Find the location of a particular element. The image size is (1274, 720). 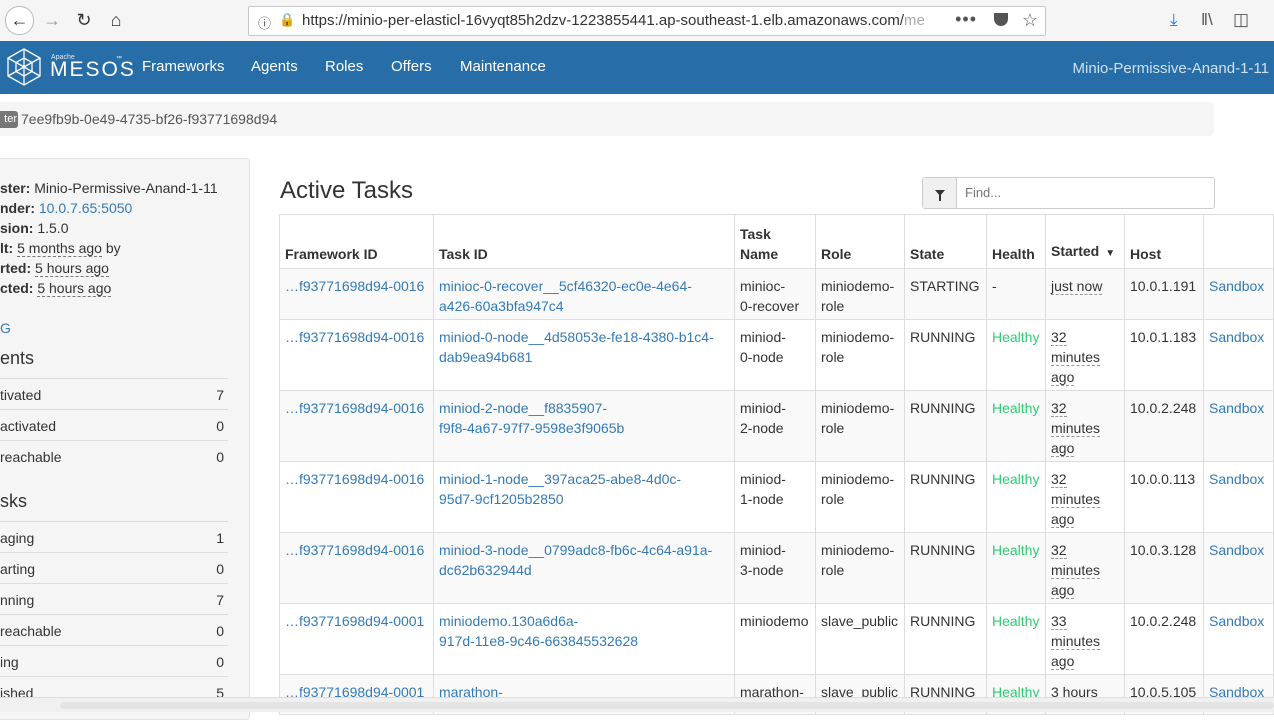

bookmark-star-icon: ☆ is located at coordinates (1030, 20).